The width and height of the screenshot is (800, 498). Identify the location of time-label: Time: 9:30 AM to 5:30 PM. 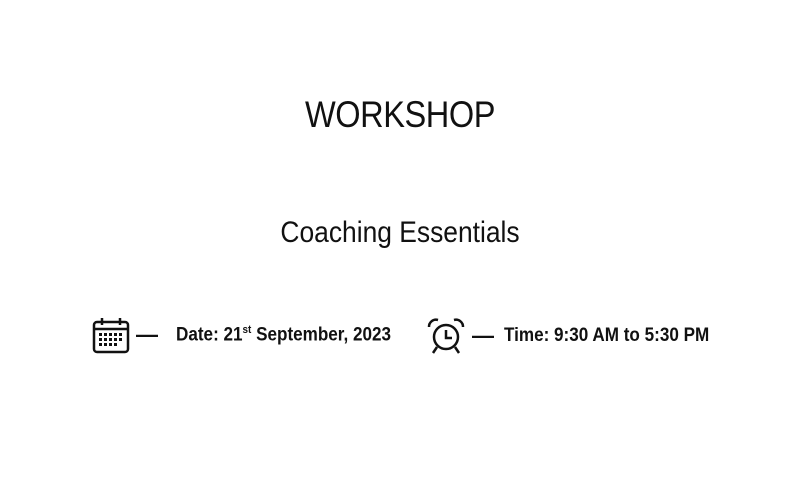
(607, 335).